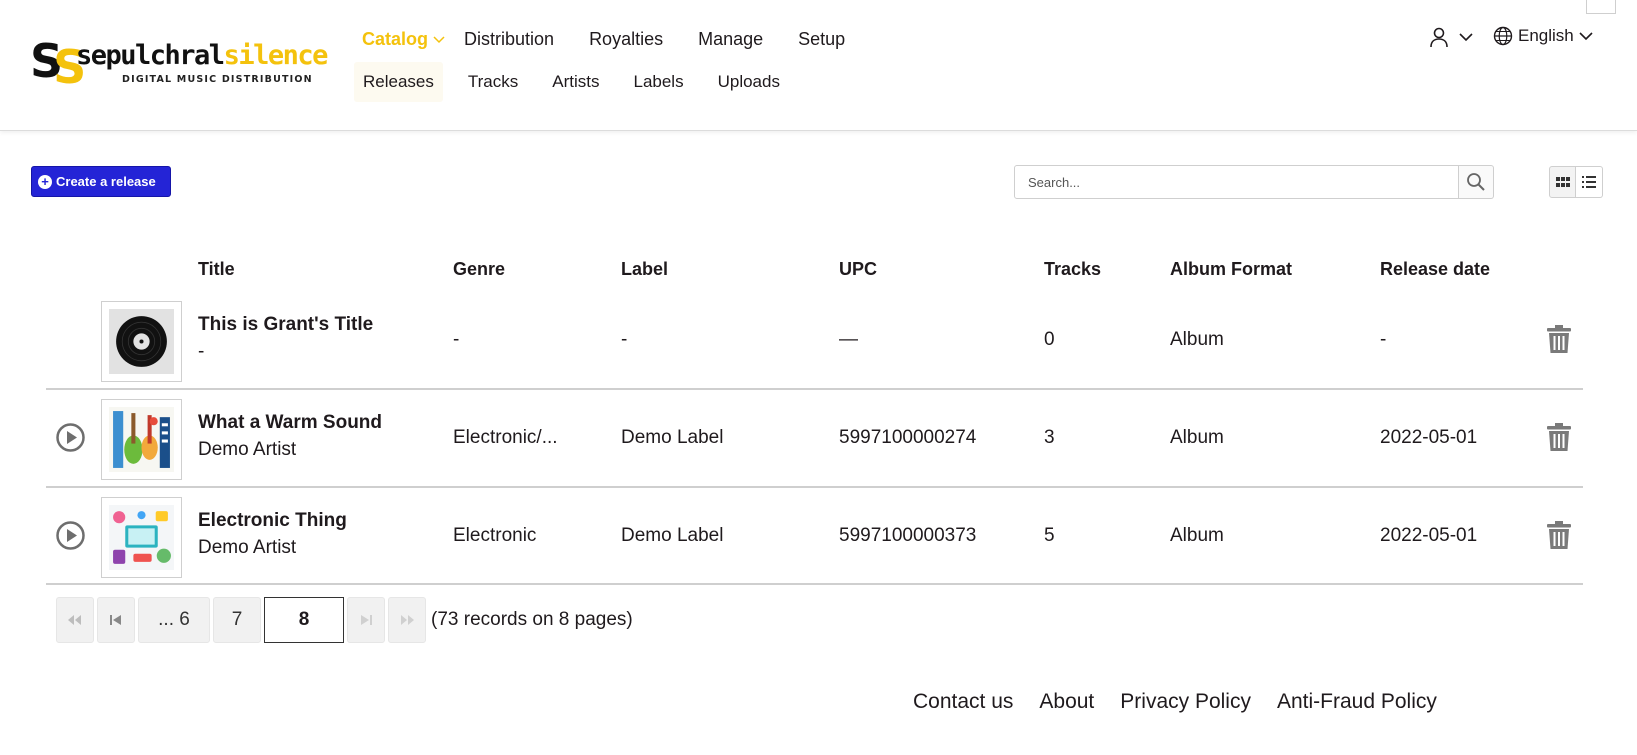  Describe the element at coordinates (290, 423) in the screenshot. I see `release-title: What a Warm Sound` at that location.